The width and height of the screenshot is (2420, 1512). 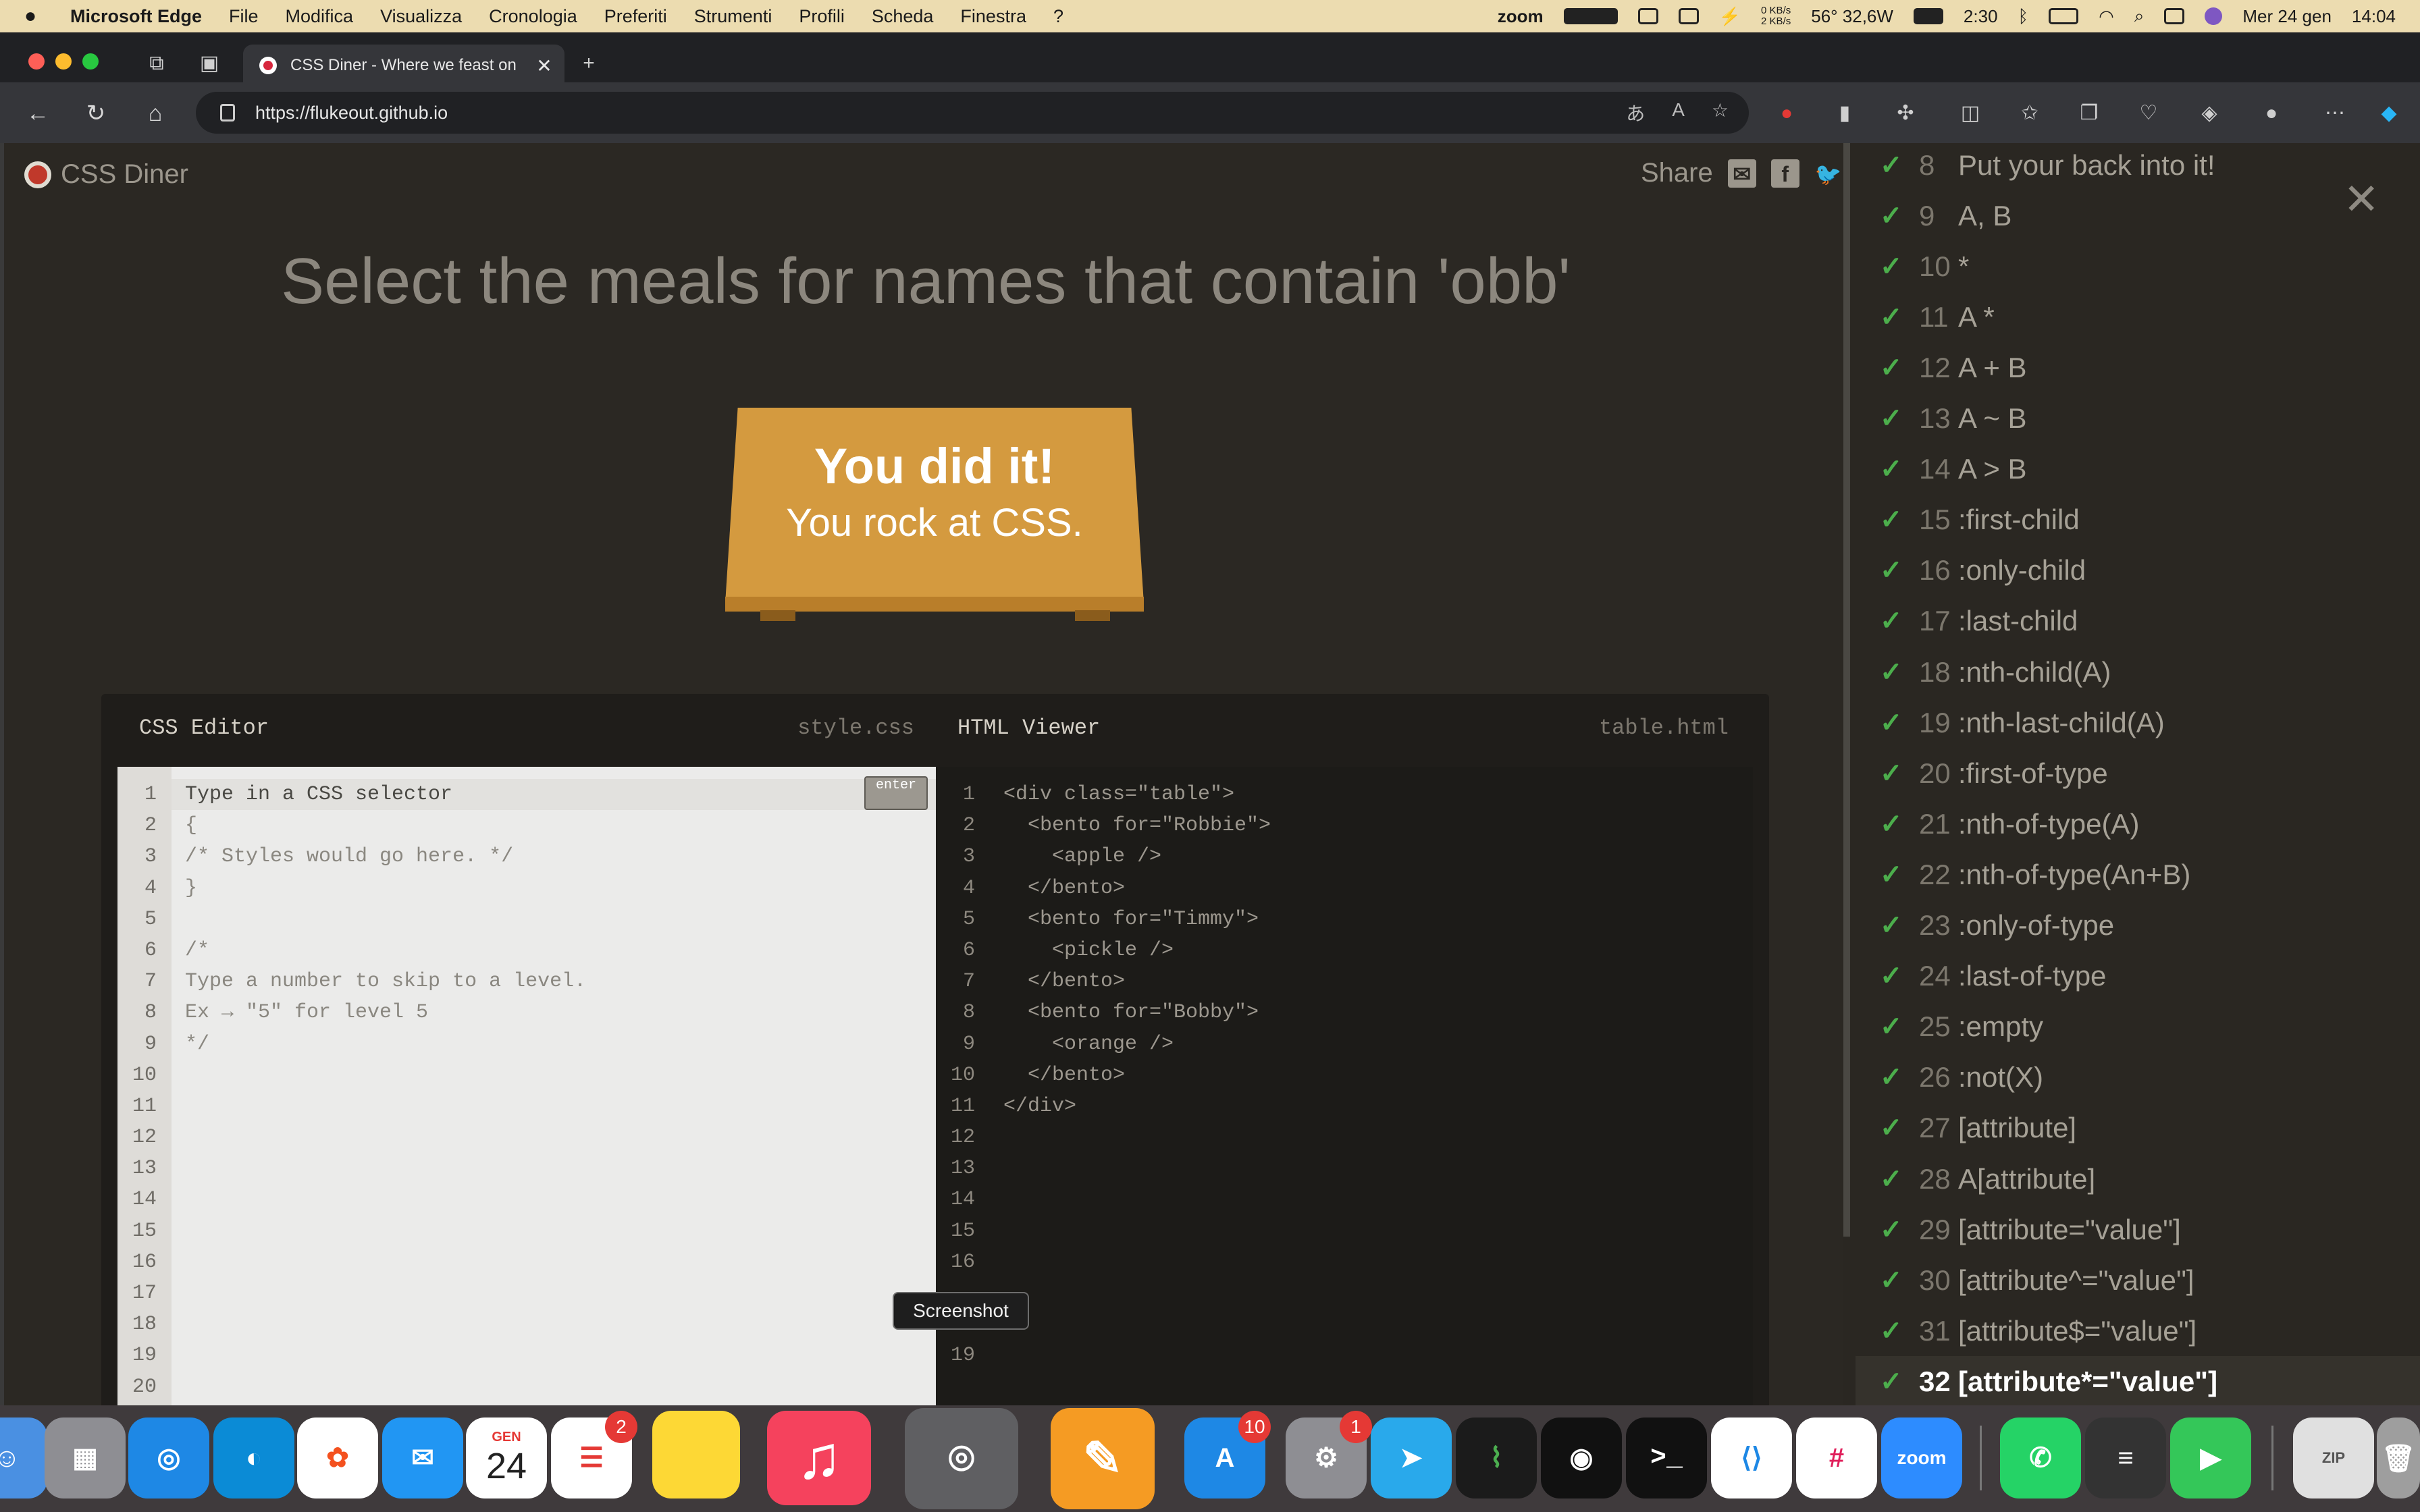 I want to click on new-tab-icon: +, so click(x=589, y=63).